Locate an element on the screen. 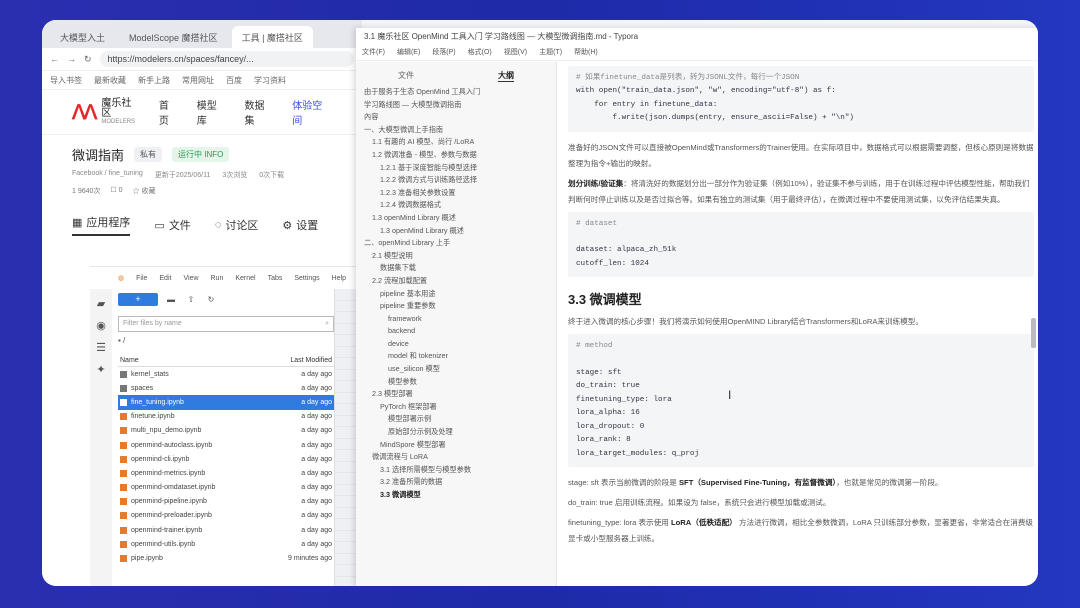 Image resolution: width=1080 pixels, height=608 pixels. outline-item: PyTorch 框架部署 is located at coordinates (456, 407).